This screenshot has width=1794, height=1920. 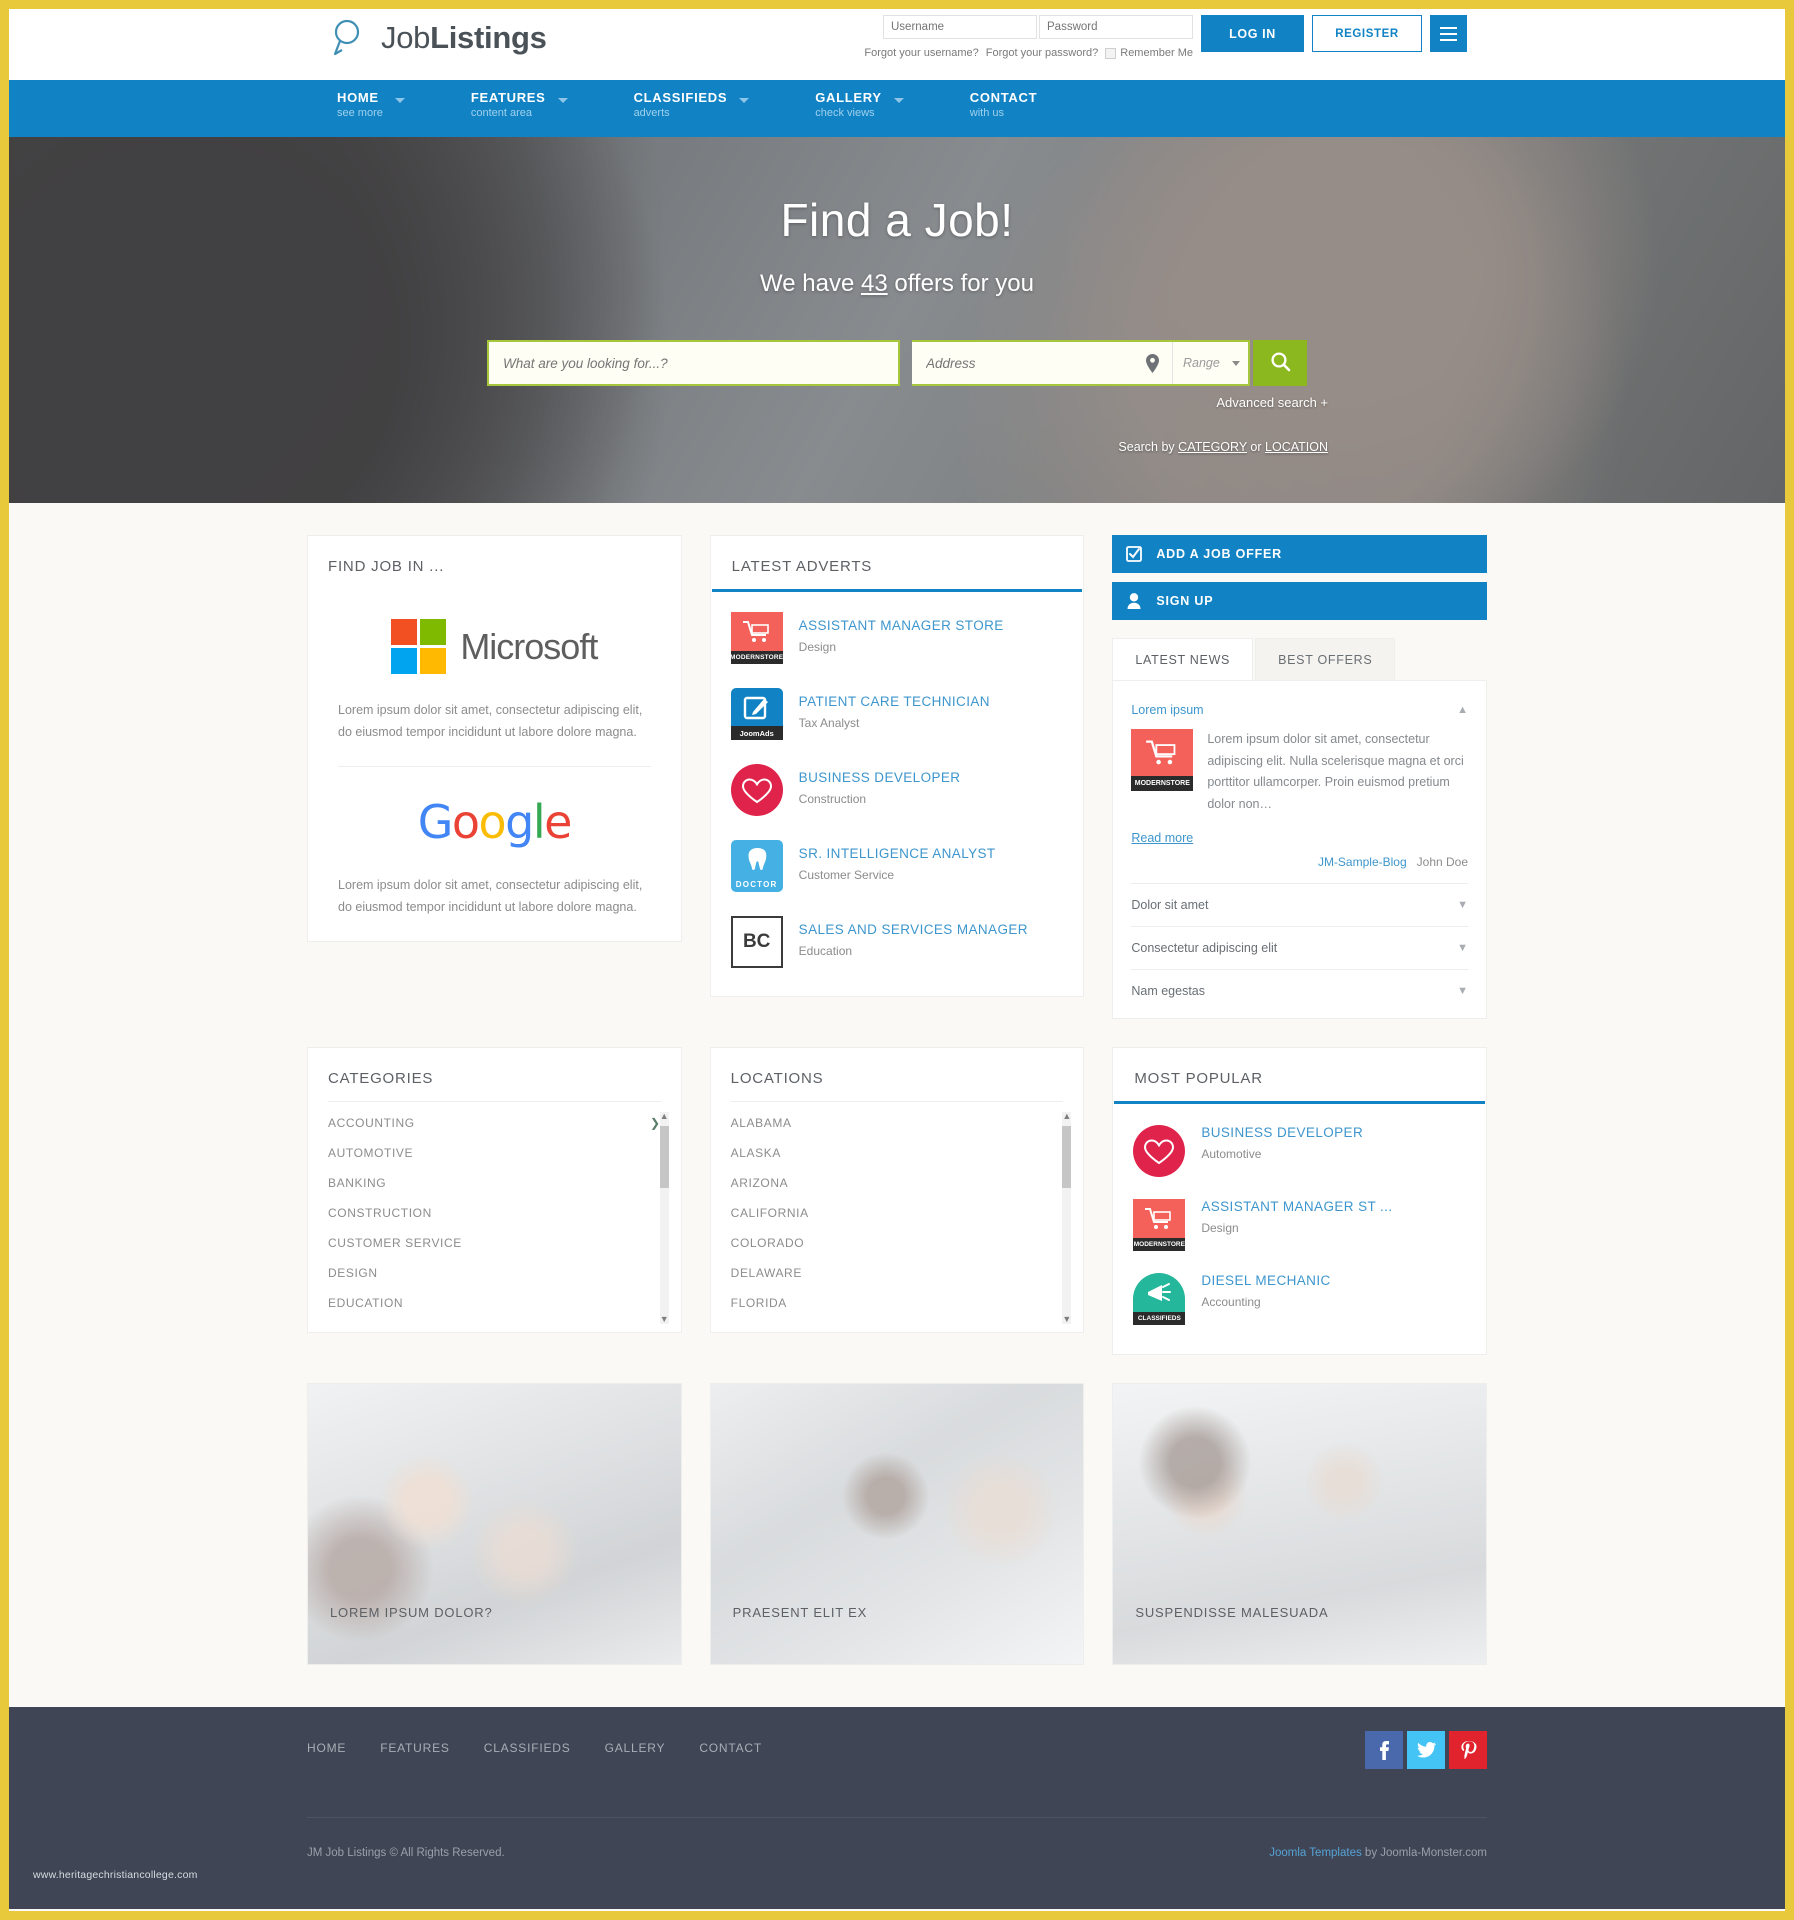 I want to click on advert-title: BUSINESS DEVELOPER, so click(x=880, y=777).